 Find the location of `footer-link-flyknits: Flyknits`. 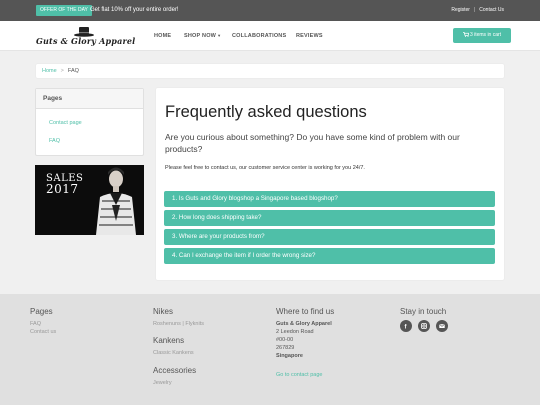

footer-link-flyknits: Flyknits is located at coordinates (194, 324).